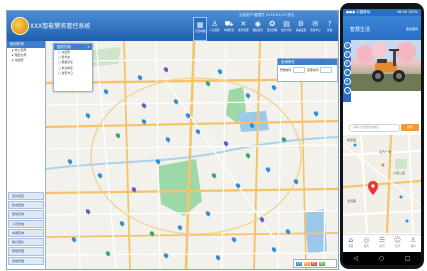  What do you see at coordinates (382, 12) in the screenshot?
I see `status-bar: ●●● 中国移动 08:08 100%` at bounding box center [382, 12].